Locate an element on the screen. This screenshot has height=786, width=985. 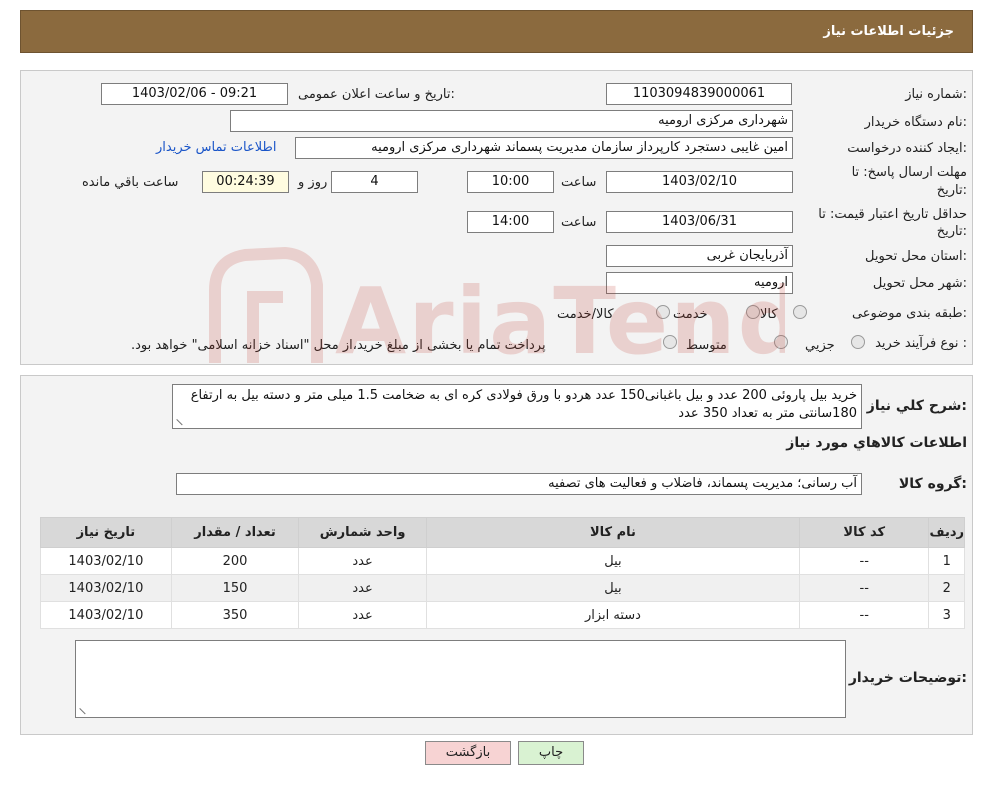
validity-label-date: تاریخ: is located at coordinates (951, 231).